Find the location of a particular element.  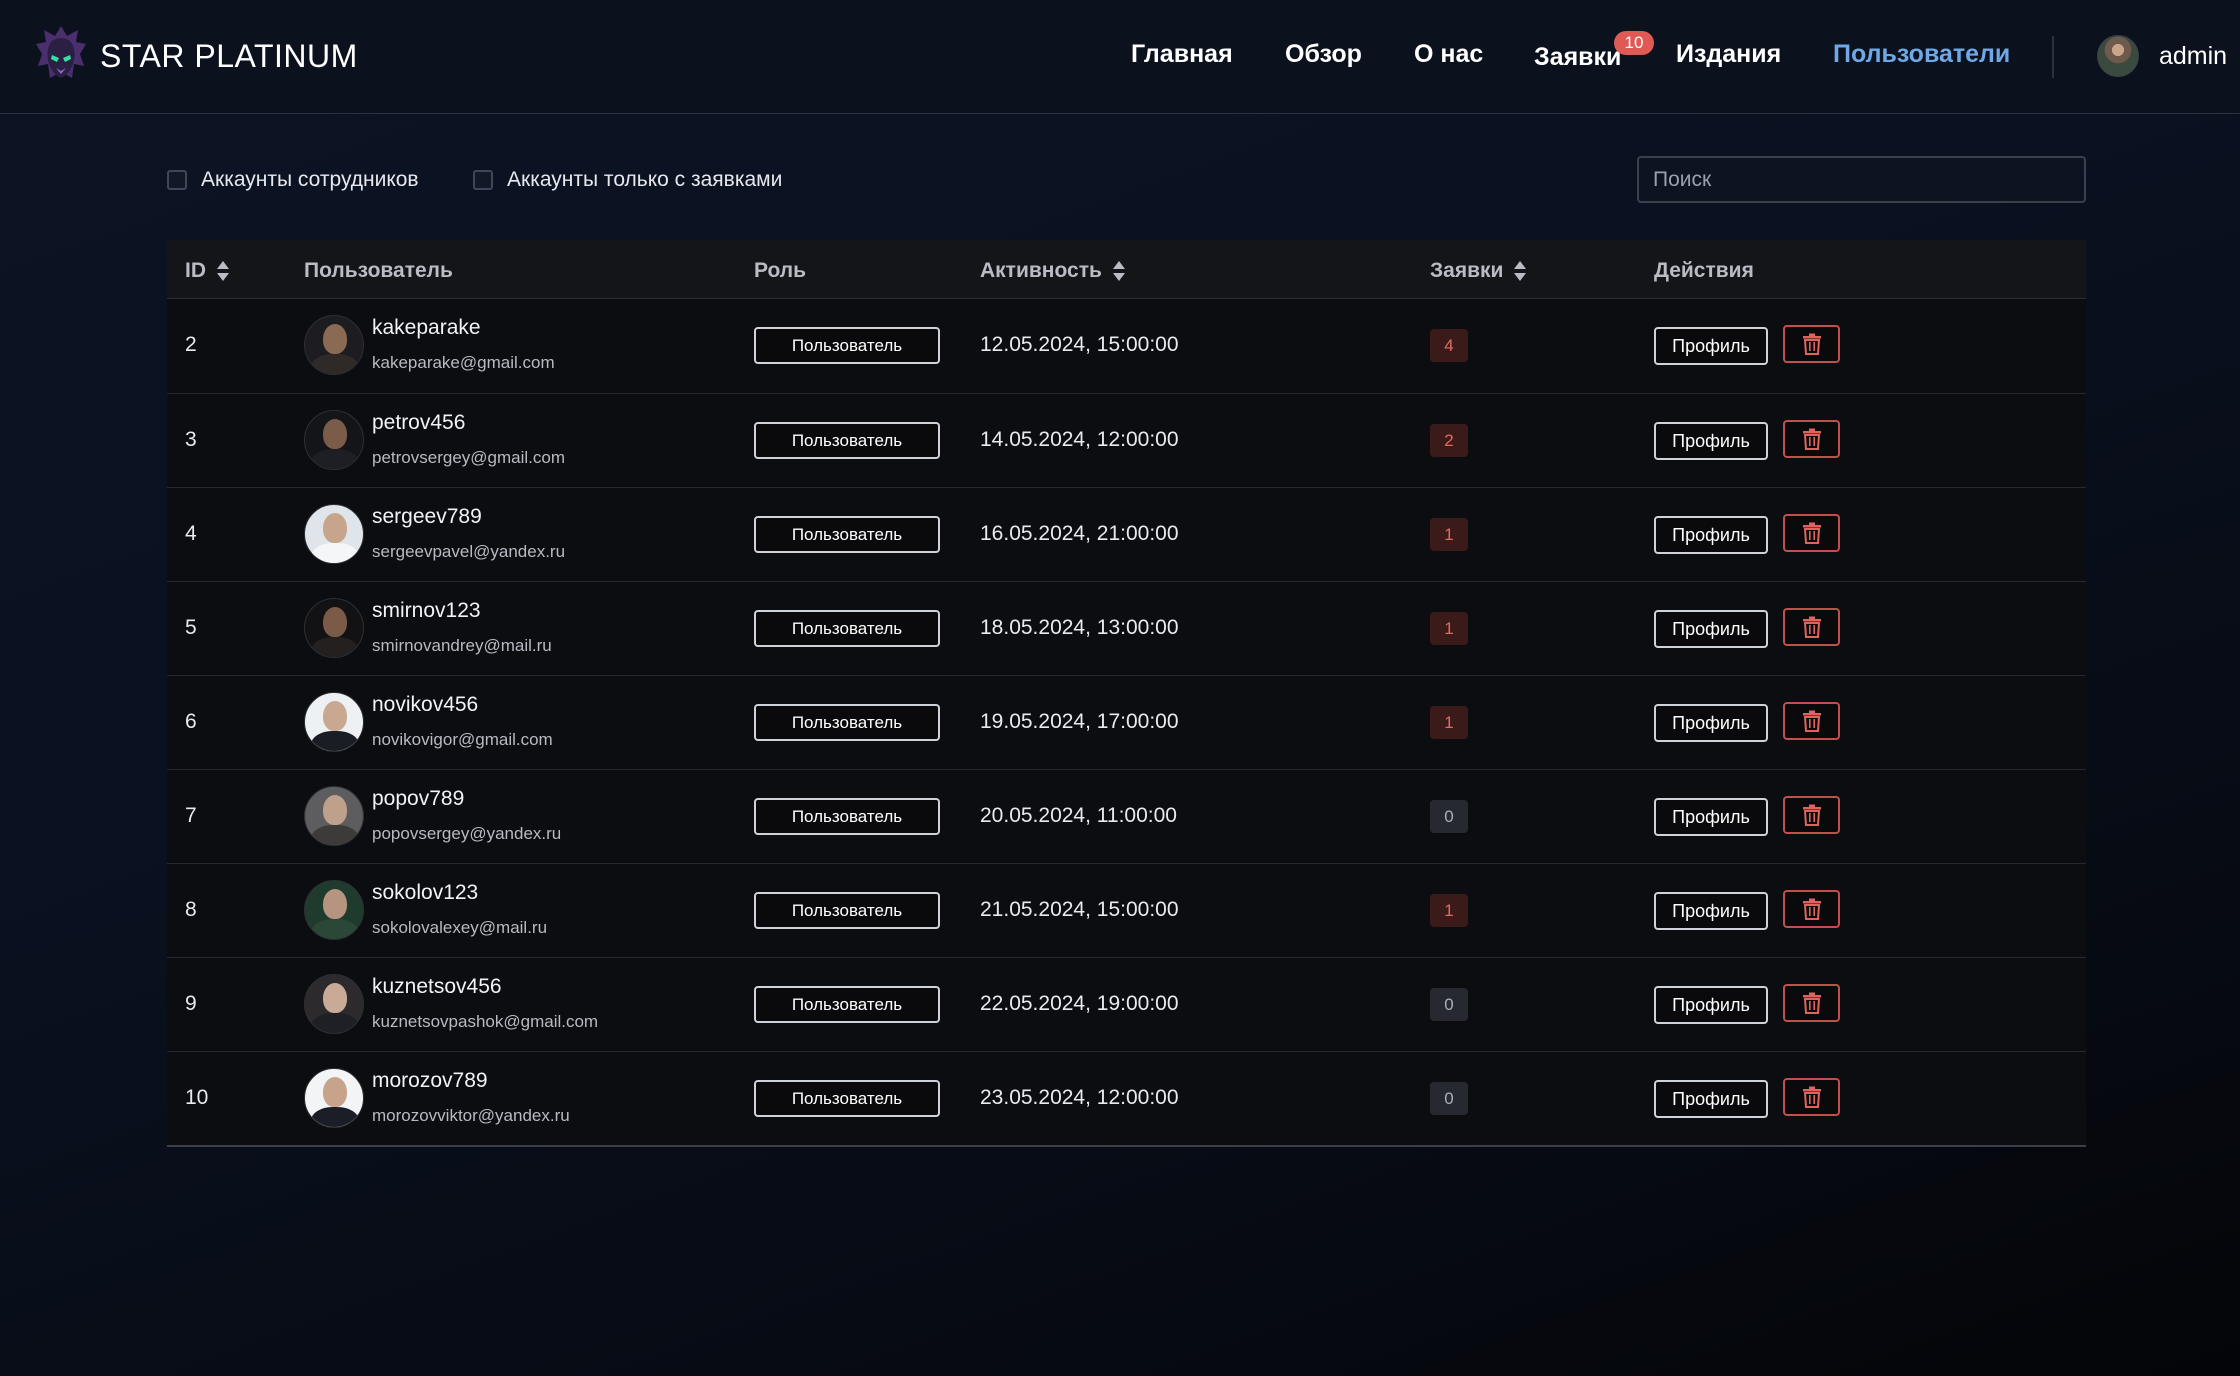

user-username: smirnov123 is located at coordinates (426, 611).